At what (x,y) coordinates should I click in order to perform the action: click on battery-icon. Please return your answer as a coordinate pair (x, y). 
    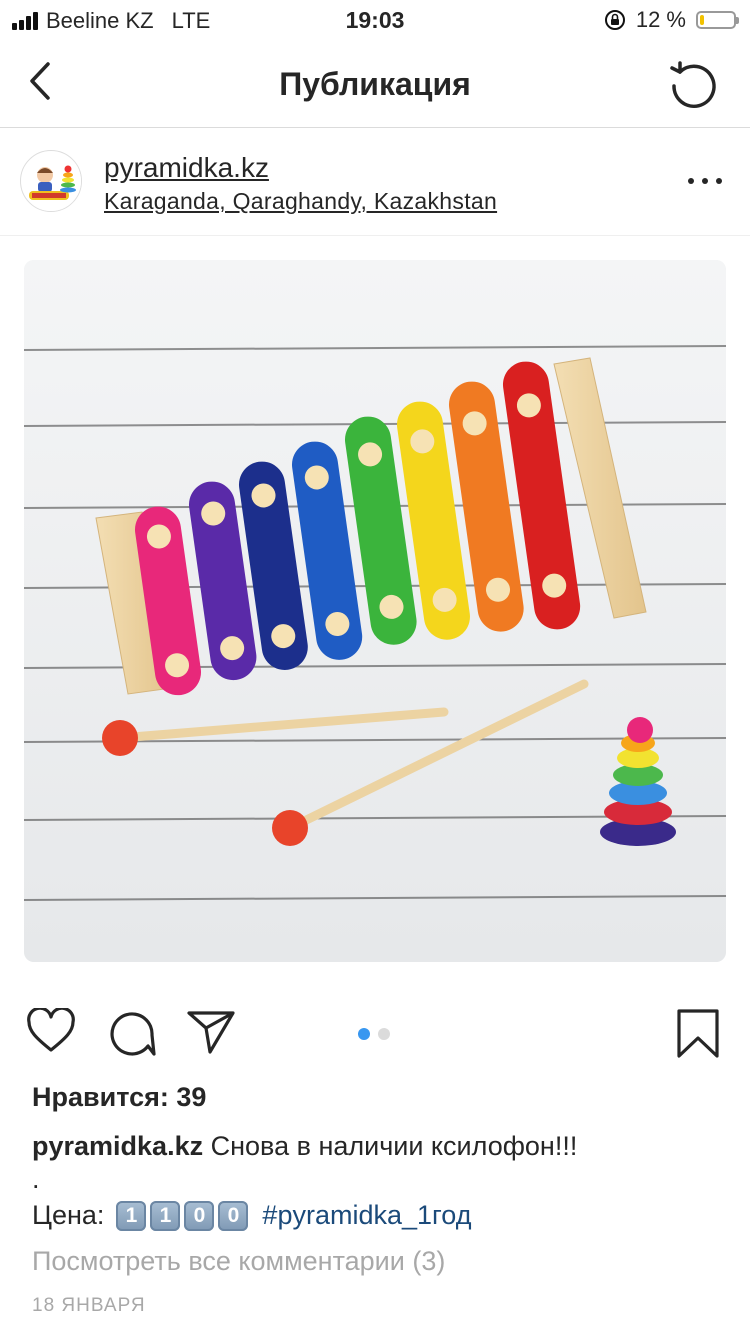
    Looking at the image, I should click on (717, 20).